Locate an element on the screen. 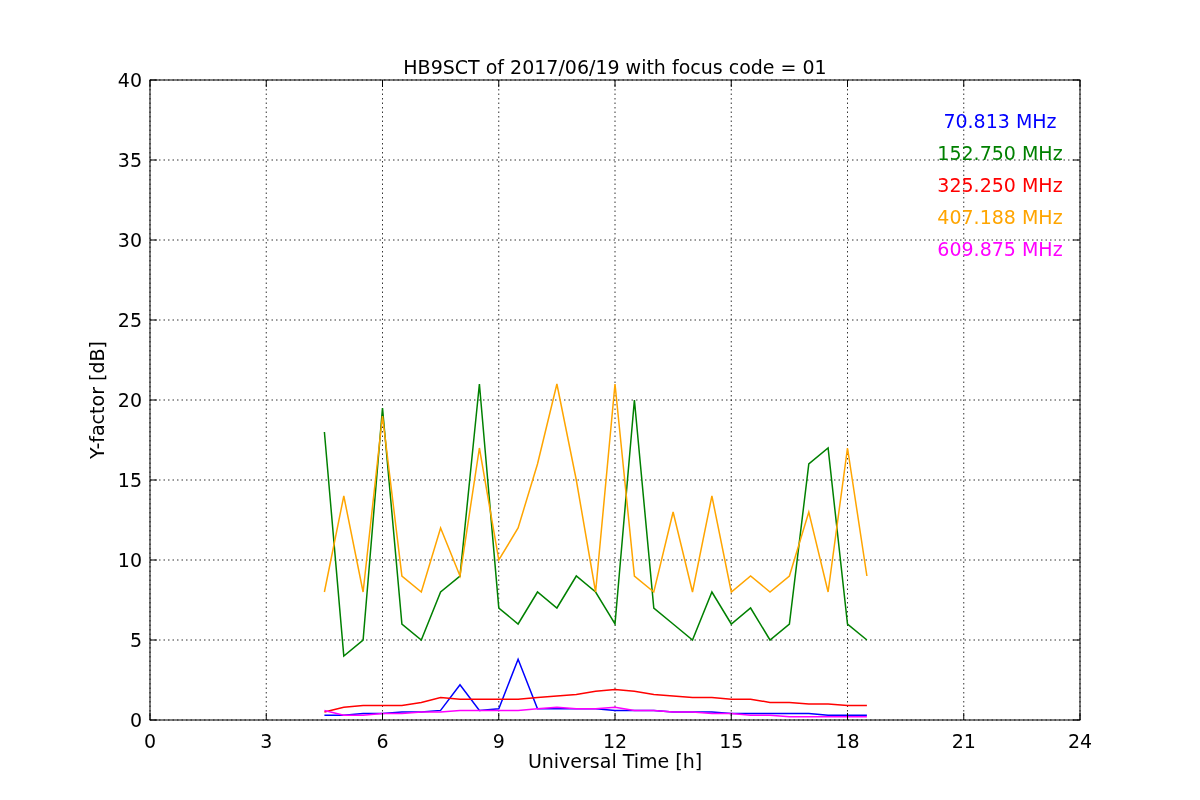 The width and height of the screenshot is (1200, 800). y-tick-label: 15 is located at coordinates (129, 480).